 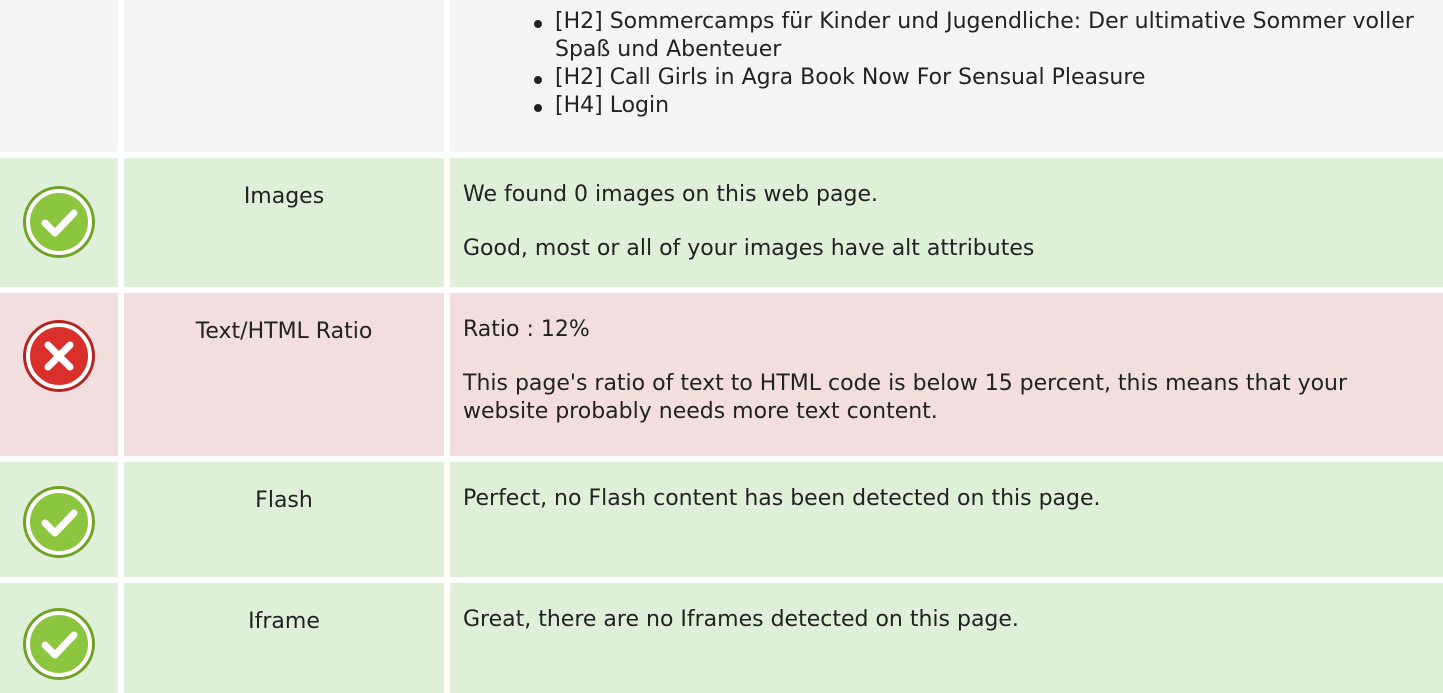 I want to click on ratio-icon-cell, so click(x=59, y=374).